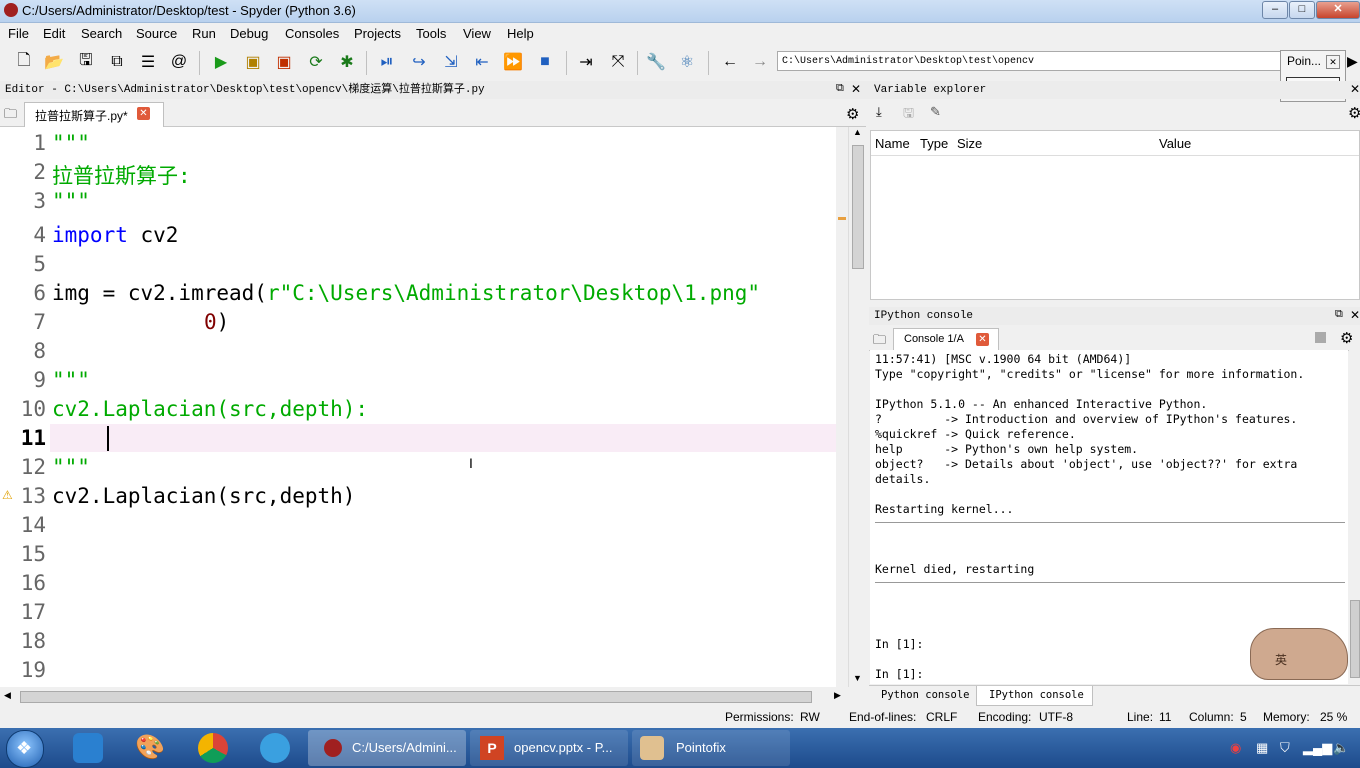 The image size is (1360, 768). Describe the element at coordinates (1317, 748) in the screenshot. I see `network-icon: ▂▄▆` at that location.